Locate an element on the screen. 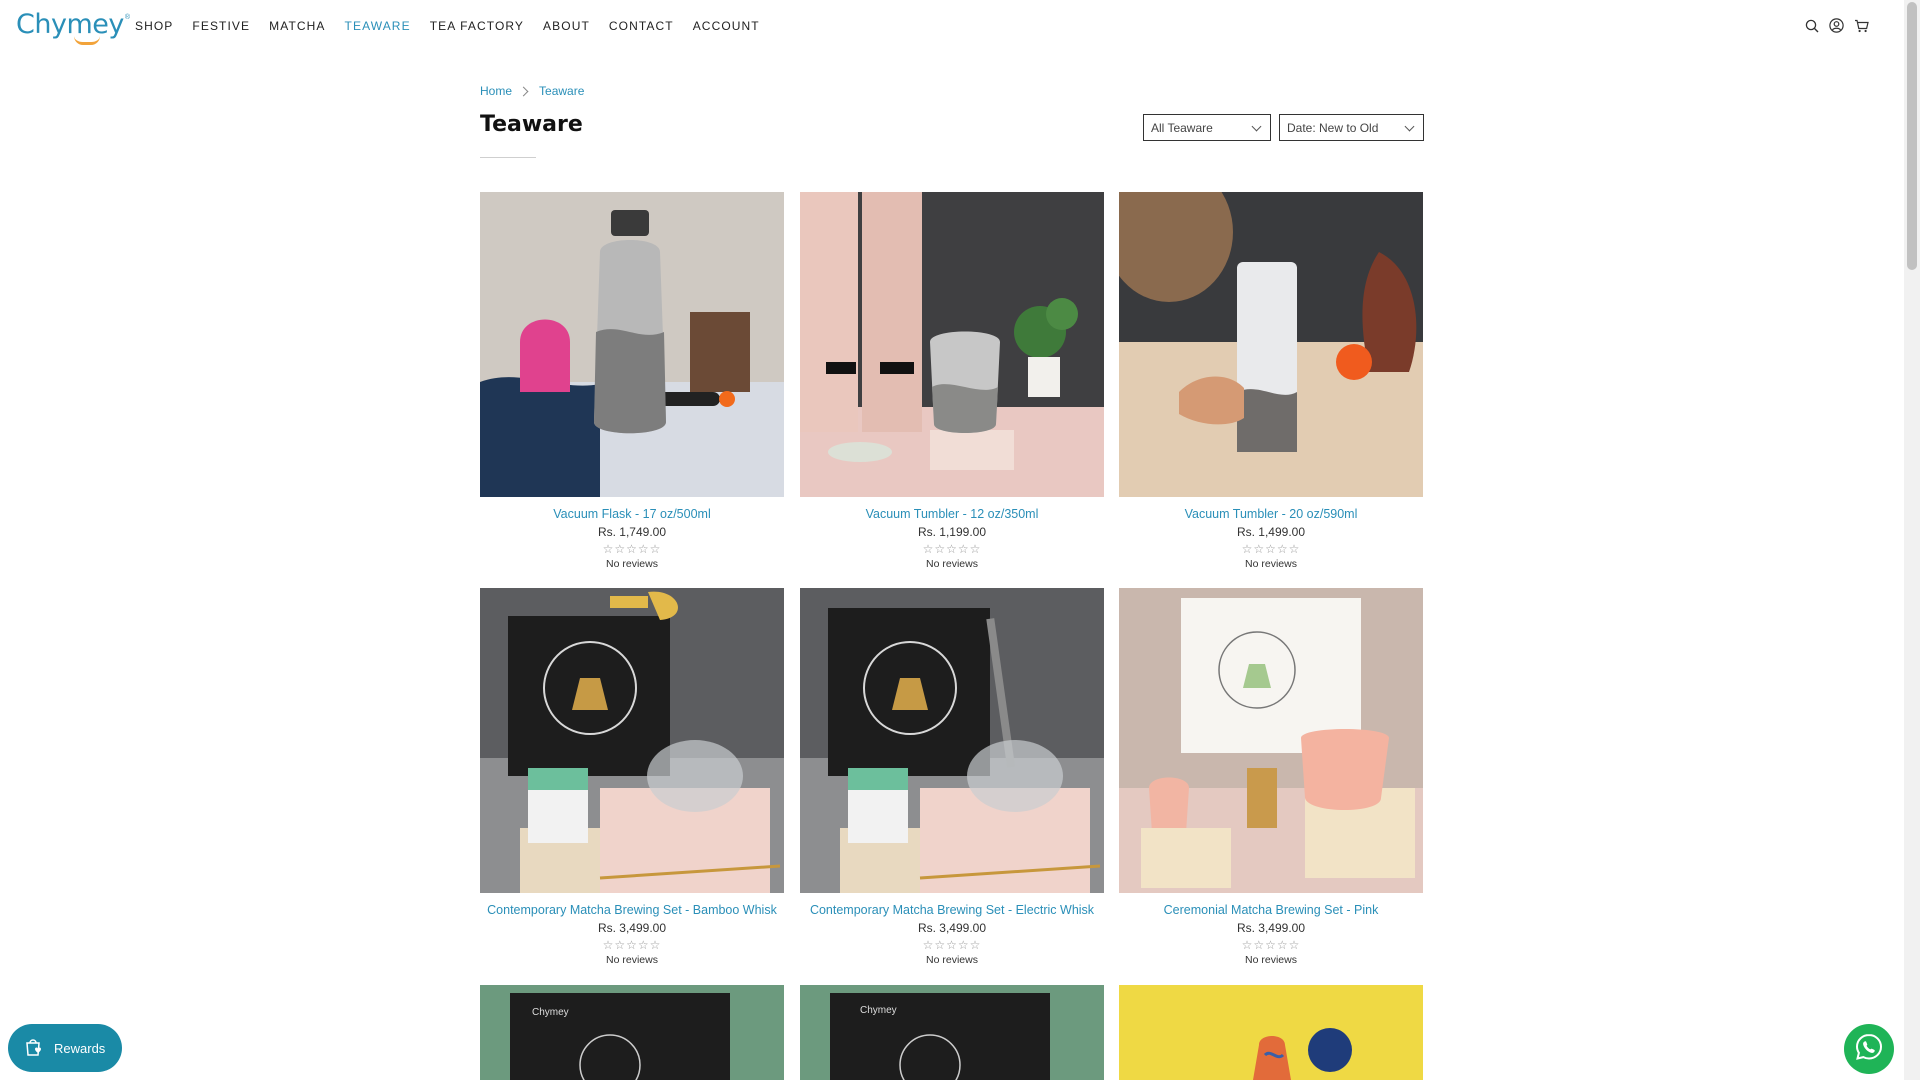 The height and width of the screenshot is (1080, 1920). nav-item-matcha: MATCHA is located at coordinates (297, 26).